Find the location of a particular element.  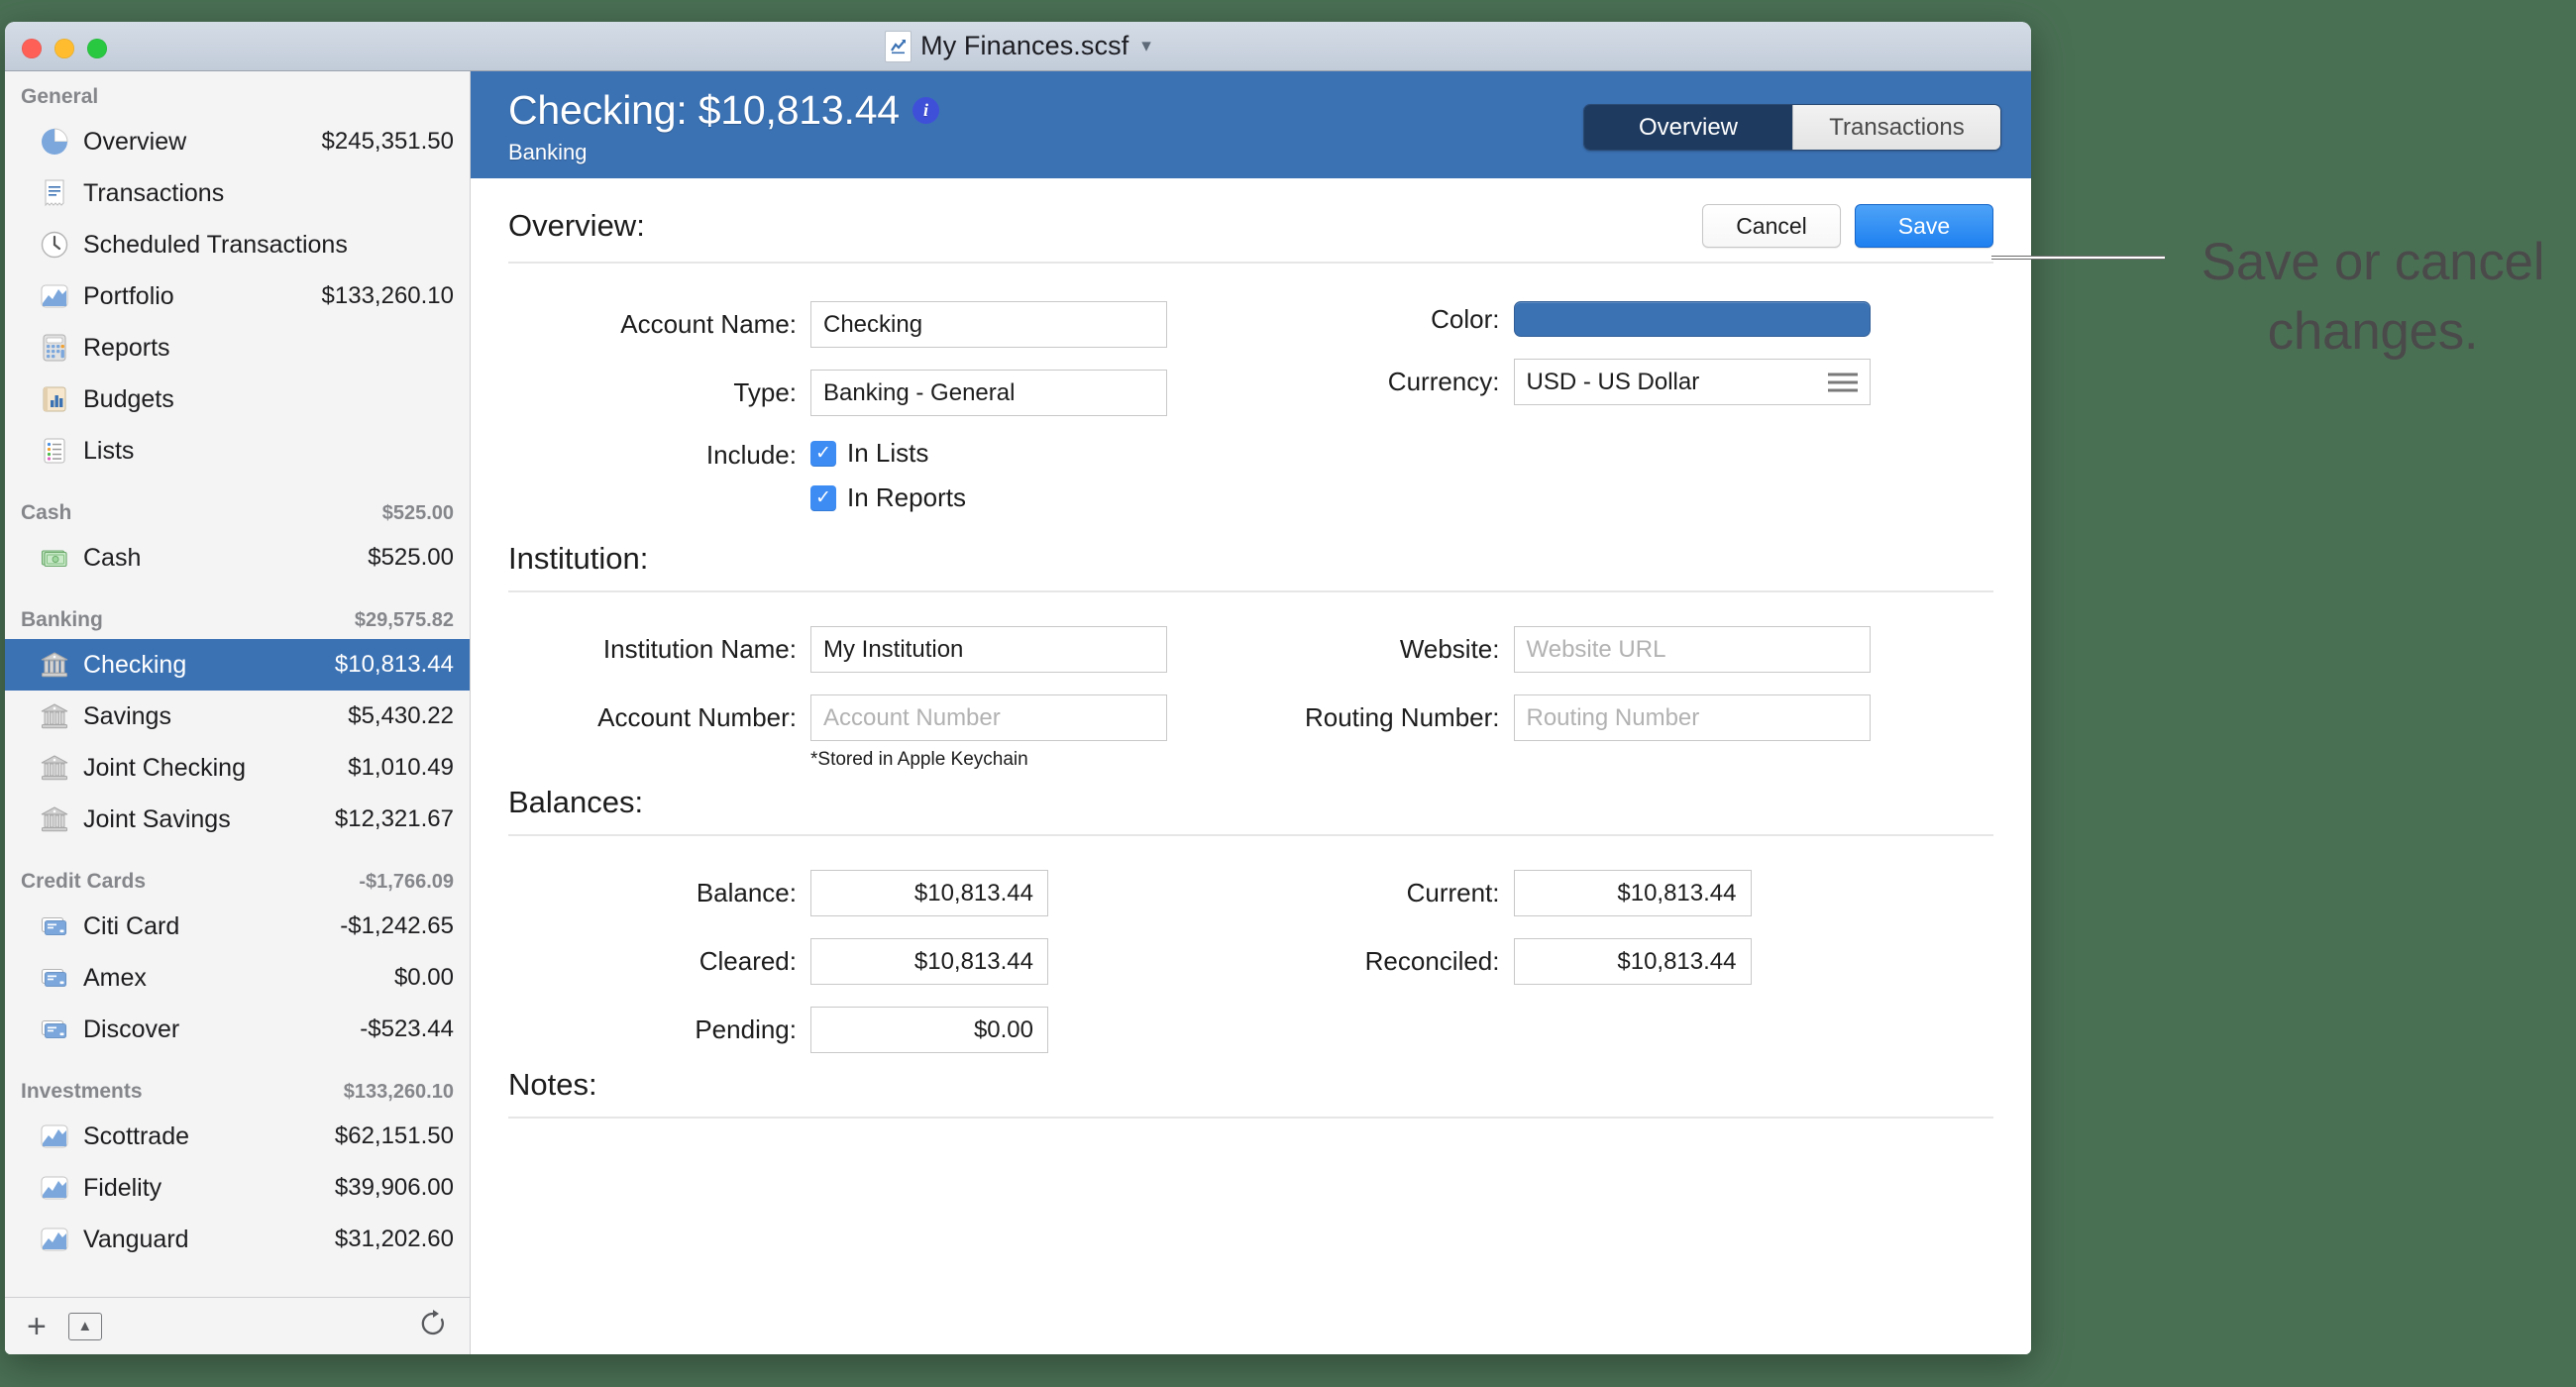

sidebar-item-joint-checking: Joint Checking $1,010.49 is located at coordinates (237, 768).